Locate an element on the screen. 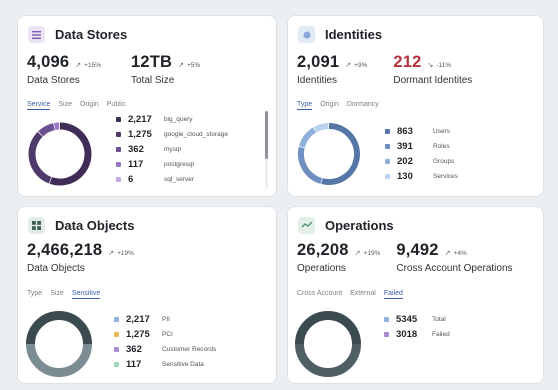 The width and height of the screenshot is (558, 390). legend-label: sql_server is located at coordinates (179, 179).